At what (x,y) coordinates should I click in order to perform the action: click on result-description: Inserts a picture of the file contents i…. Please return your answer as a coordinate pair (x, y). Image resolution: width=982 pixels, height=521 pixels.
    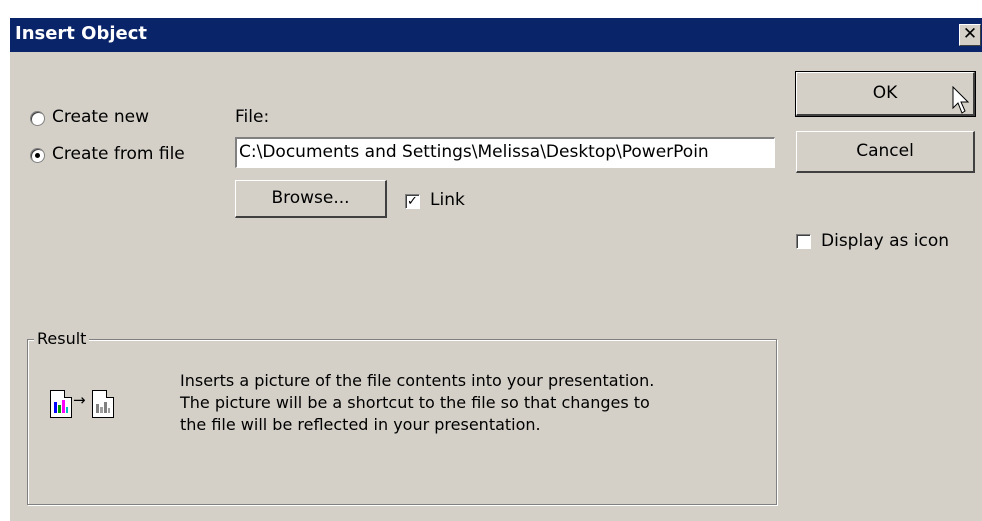
    Looking at the image, I should click on (417, 403).